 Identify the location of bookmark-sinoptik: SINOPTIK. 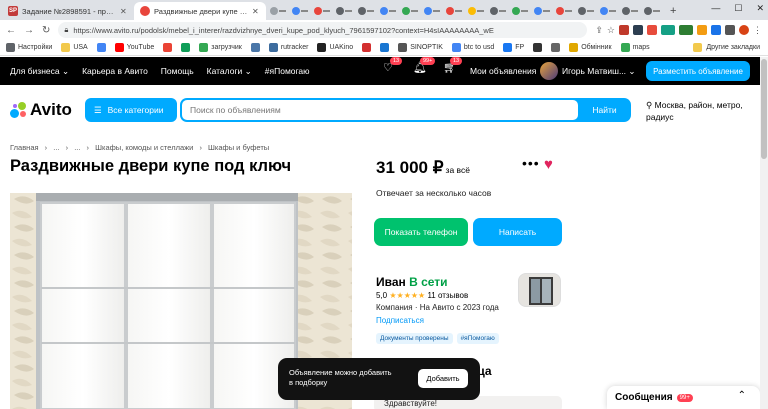
(420, 47).